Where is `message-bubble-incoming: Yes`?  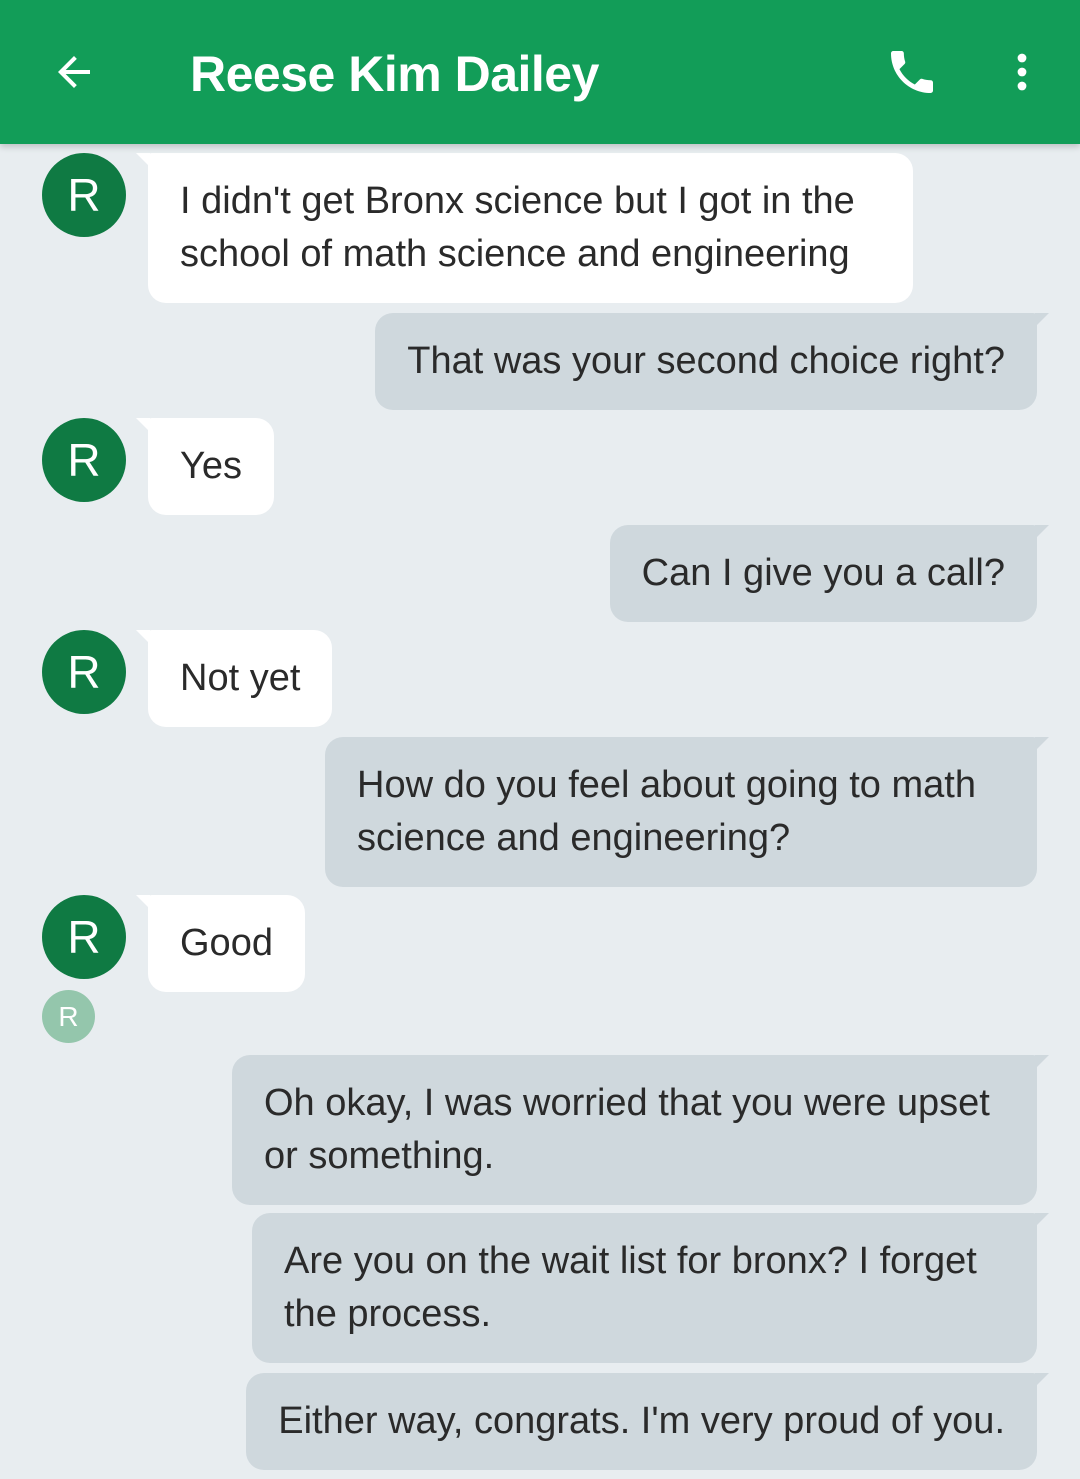 message-bubble-incoming: Yes is located at coordinates (205, 466).